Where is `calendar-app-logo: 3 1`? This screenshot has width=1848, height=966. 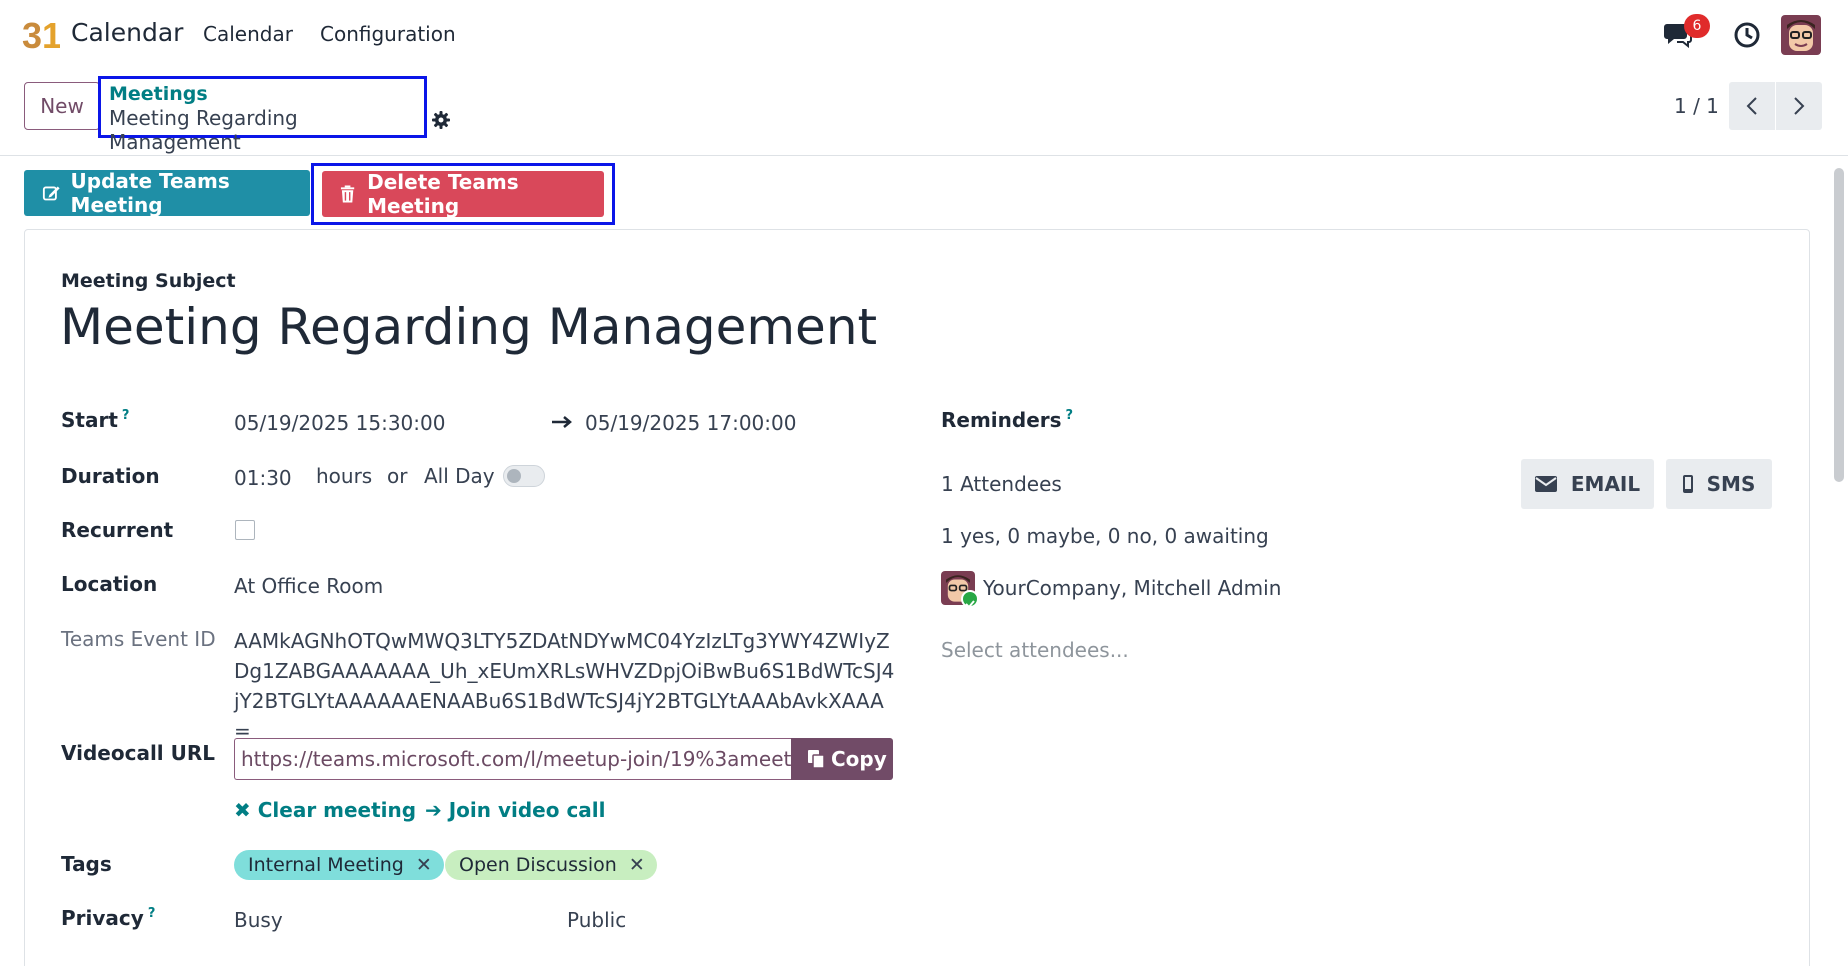 calendar-app-logo: 3 1 is located at coordinates (41, 34).